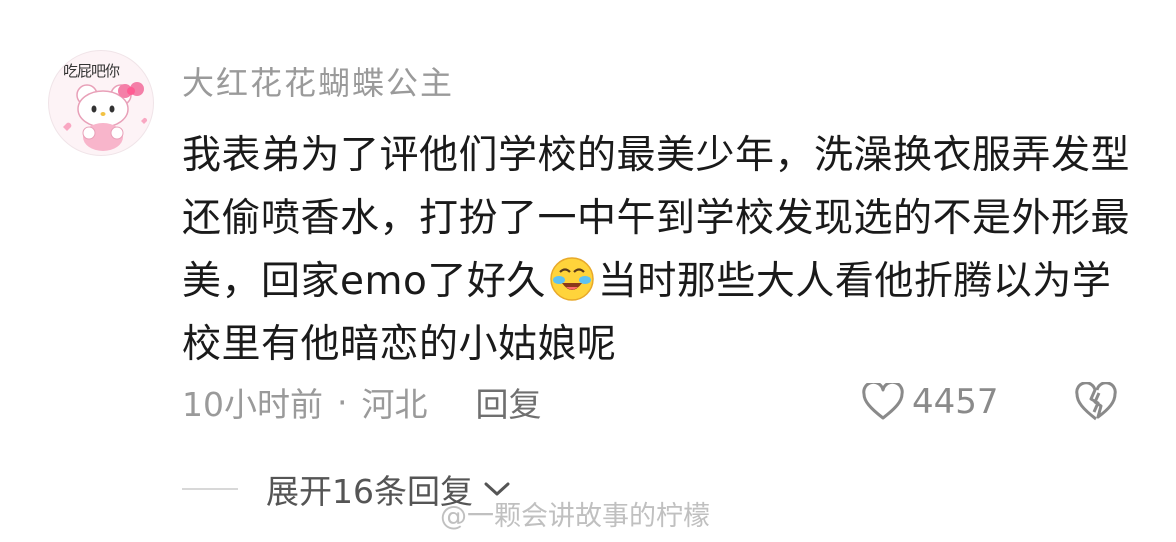 This screenshot has width=1176, height=542. I want to click on comment-location: 河北, so click(394, 404).